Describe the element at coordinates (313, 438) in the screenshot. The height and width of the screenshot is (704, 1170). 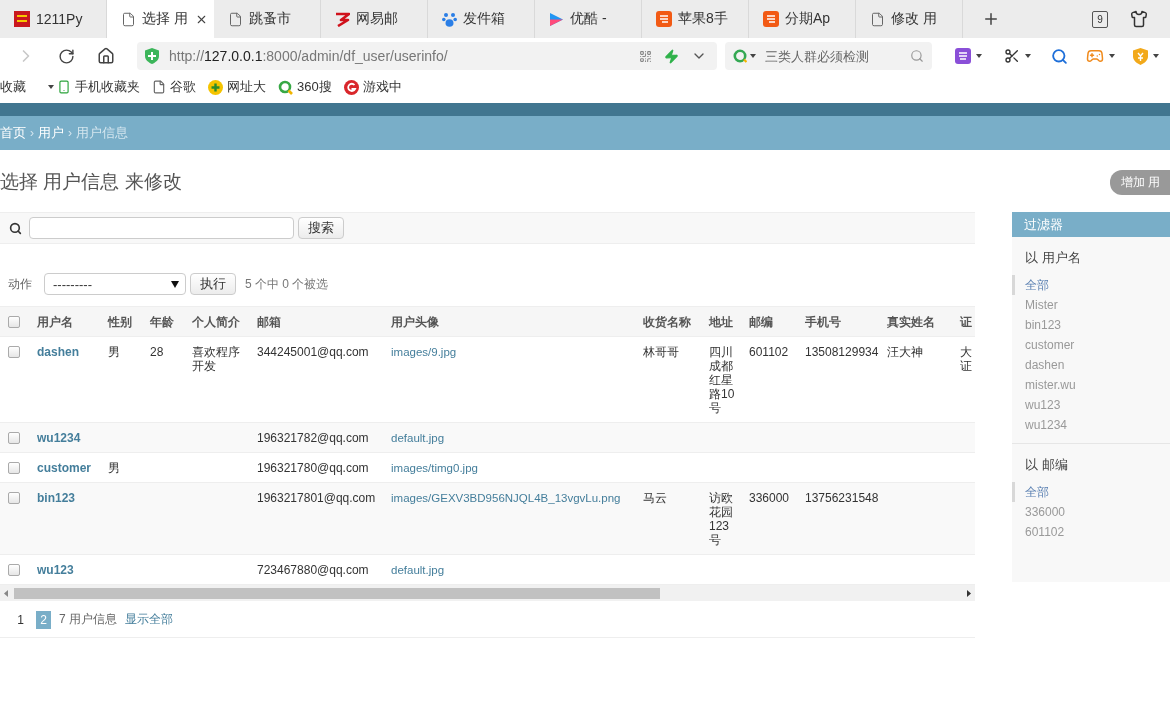
I see `table-cell: 196321782@qq.com` at that location.